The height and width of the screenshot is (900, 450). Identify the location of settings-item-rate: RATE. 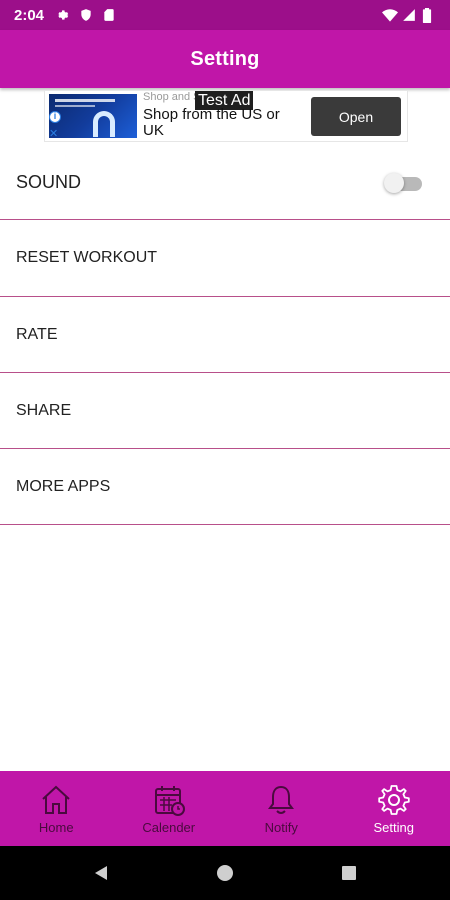
(225, 335).